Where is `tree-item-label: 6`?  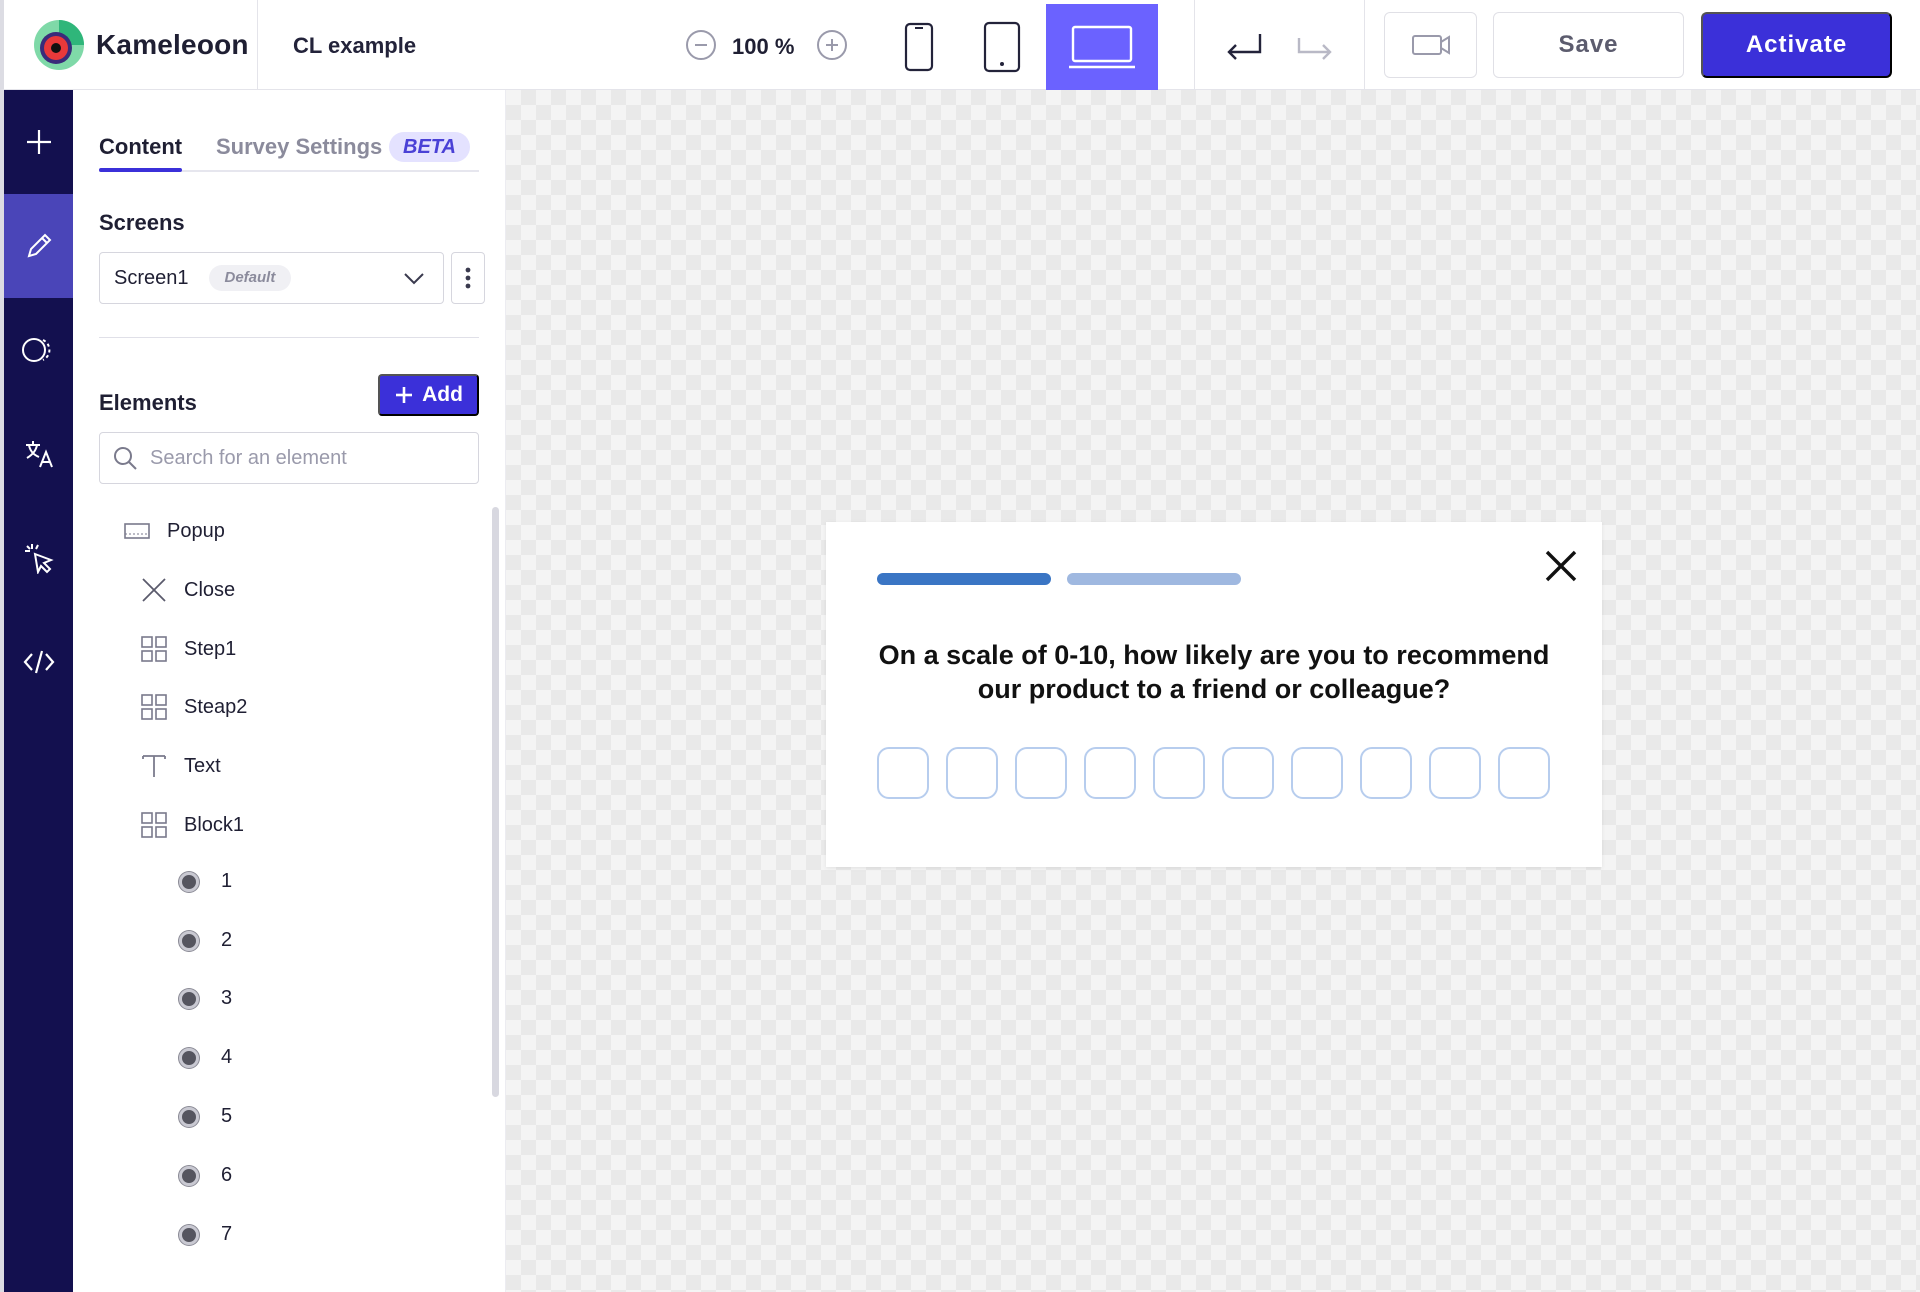
tree-item-label: 6 is located at coordinates (227, 1175).